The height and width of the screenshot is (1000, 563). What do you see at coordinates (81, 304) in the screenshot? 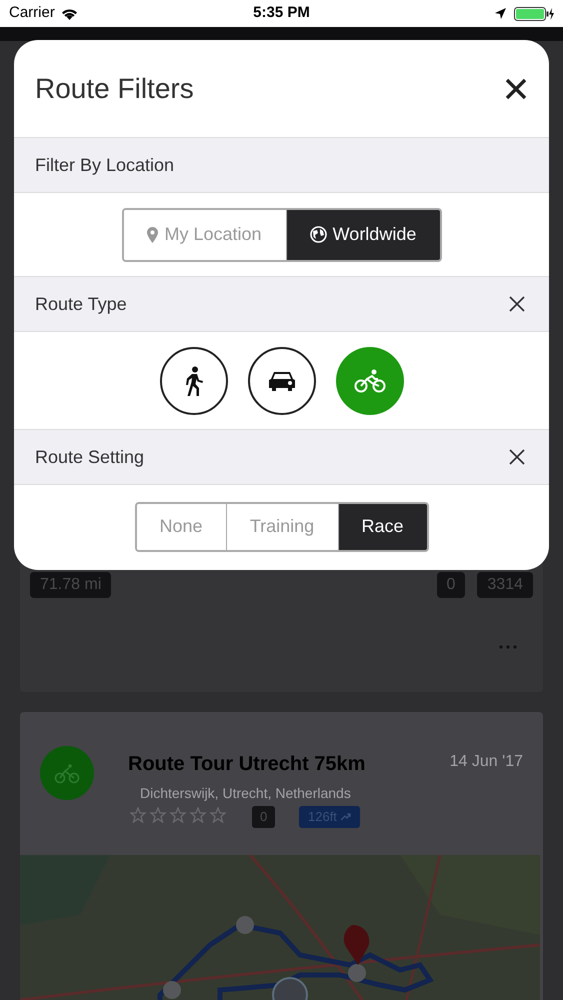
I see `section-title: Route Type` at bounding box center [81, 304].